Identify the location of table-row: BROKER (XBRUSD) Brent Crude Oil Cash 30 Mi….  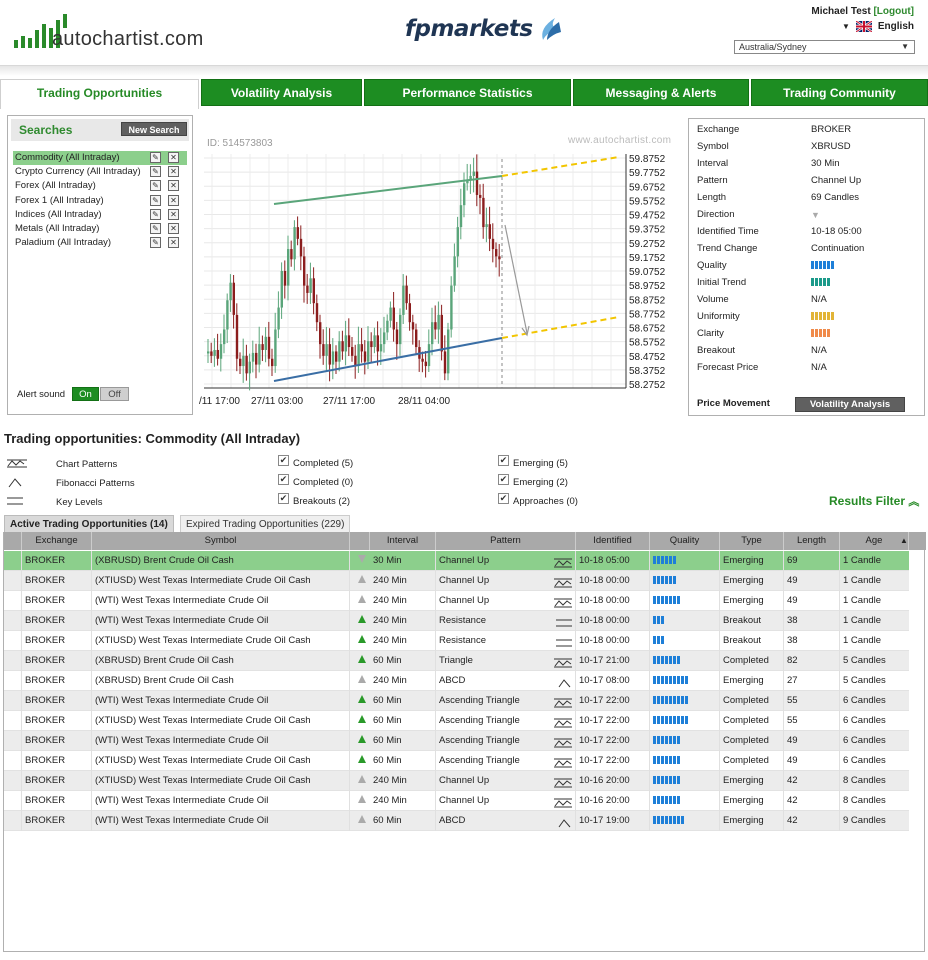
(456, 561).